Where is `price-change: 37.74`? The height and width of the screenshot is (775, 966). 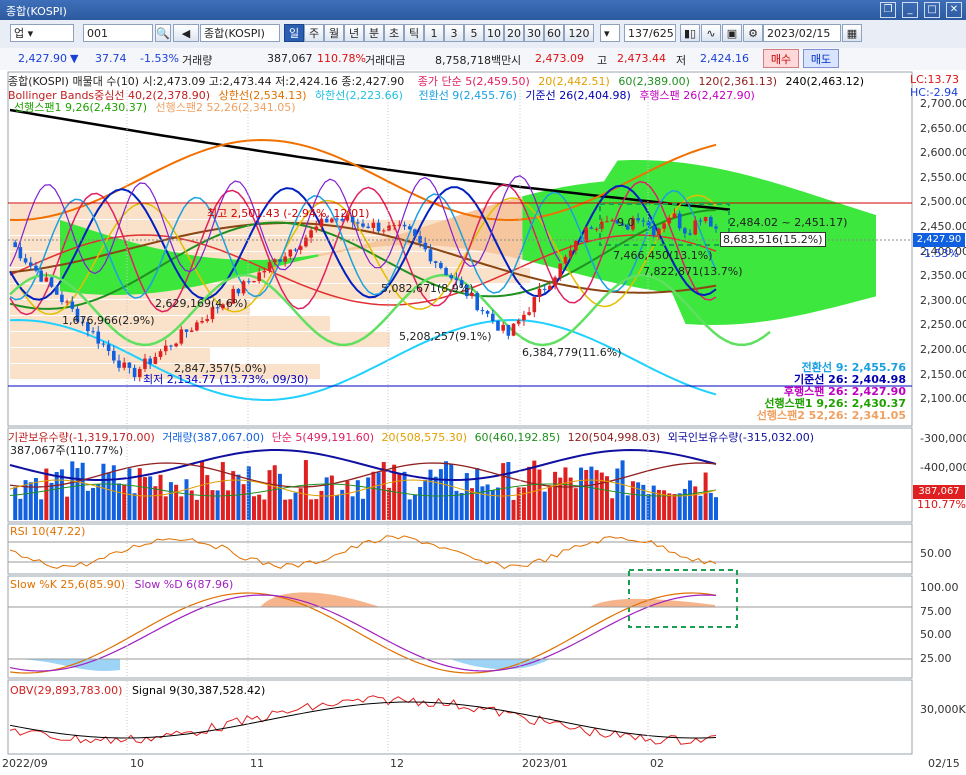 price-change: 37.74 is located at coordinates (111, 58).